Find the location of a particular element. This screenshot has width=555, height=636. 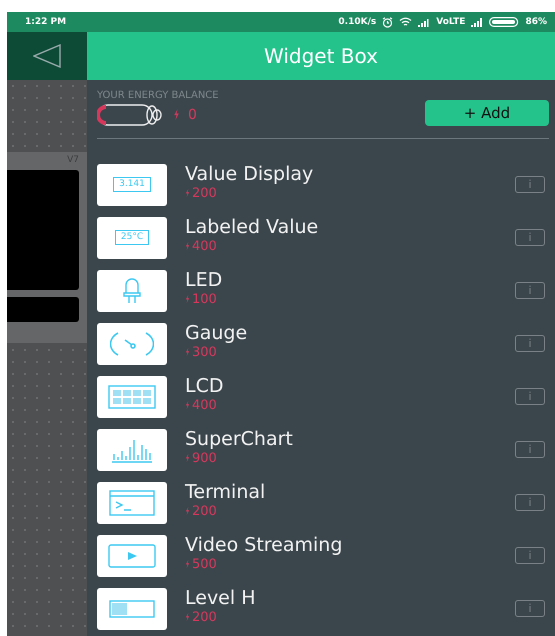

widget-icon-card: 3.141 is located at coordinates (132, 185).